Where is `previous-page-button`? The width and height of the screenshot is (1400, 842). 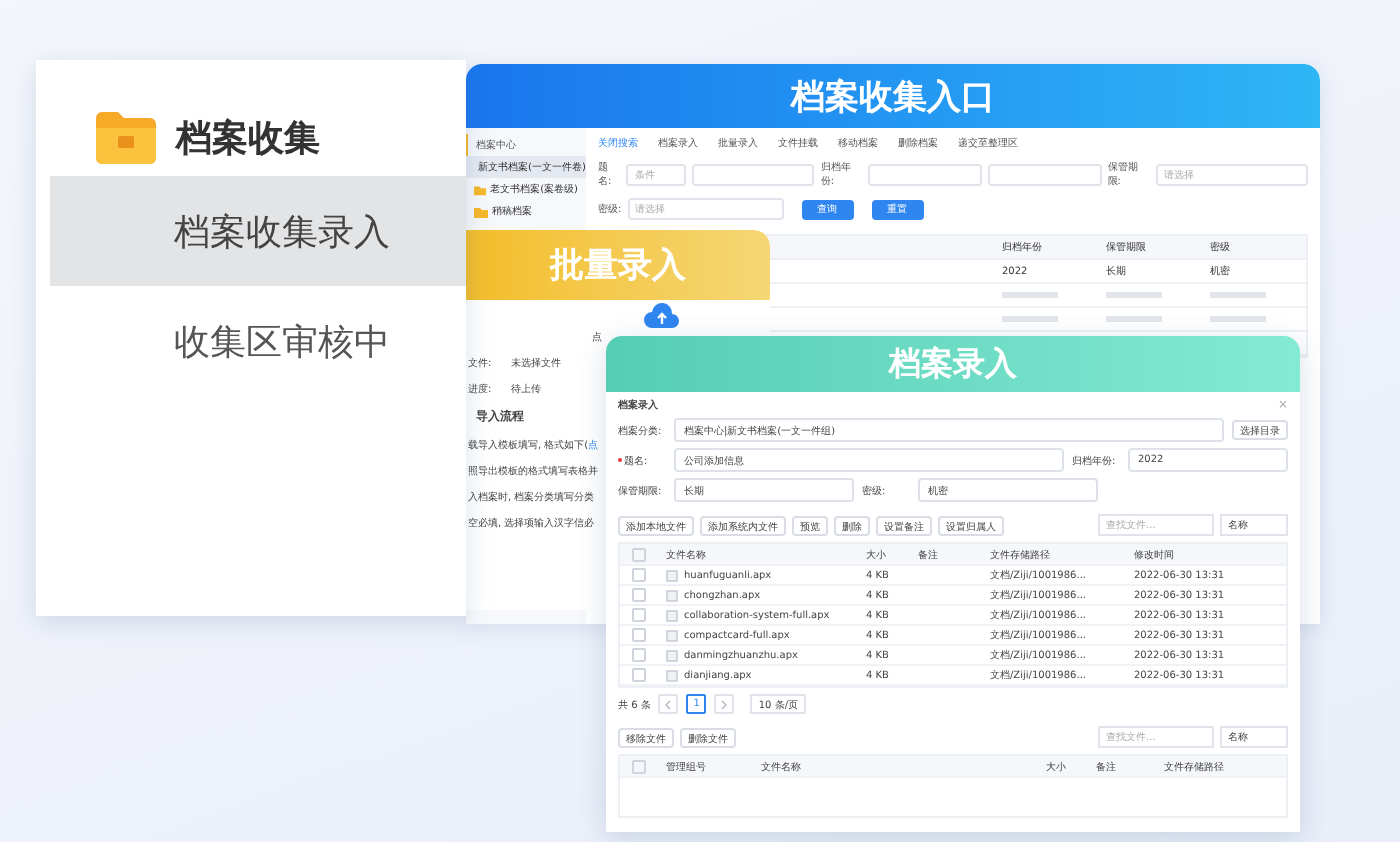
previous-page-button is located at coordinates (668, 704).